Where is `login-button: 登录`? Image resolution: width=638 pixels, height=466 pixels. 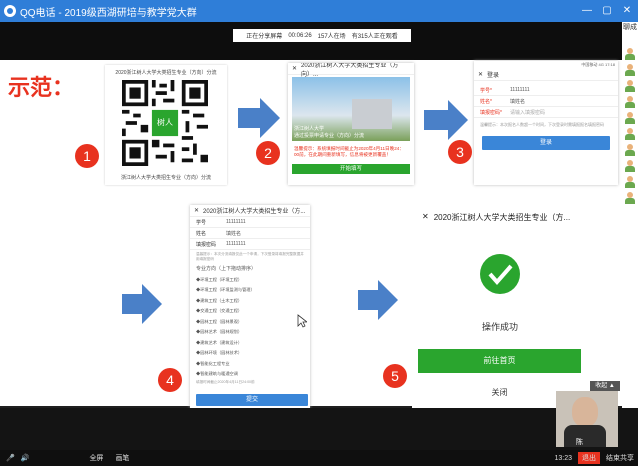 login-button: 登录 is located at coordinates (546, 142).